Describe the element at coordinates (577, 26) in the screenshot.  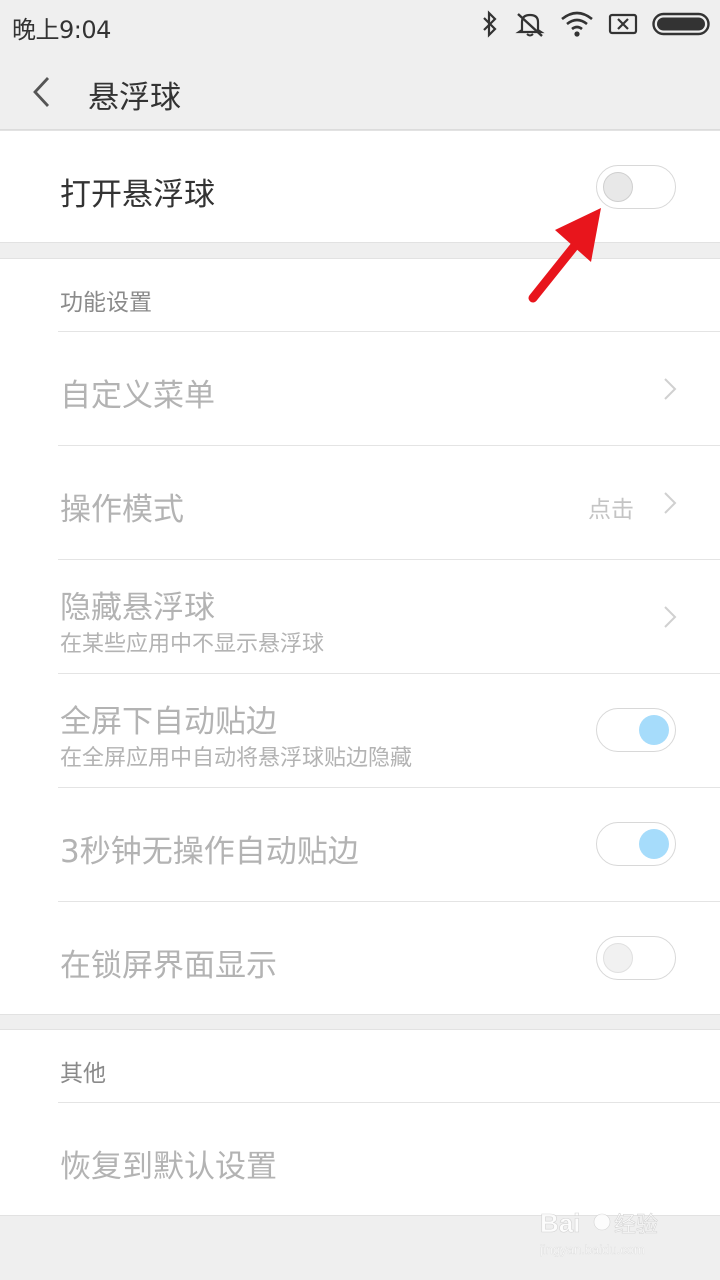
I see `wifi-icon` at that location.